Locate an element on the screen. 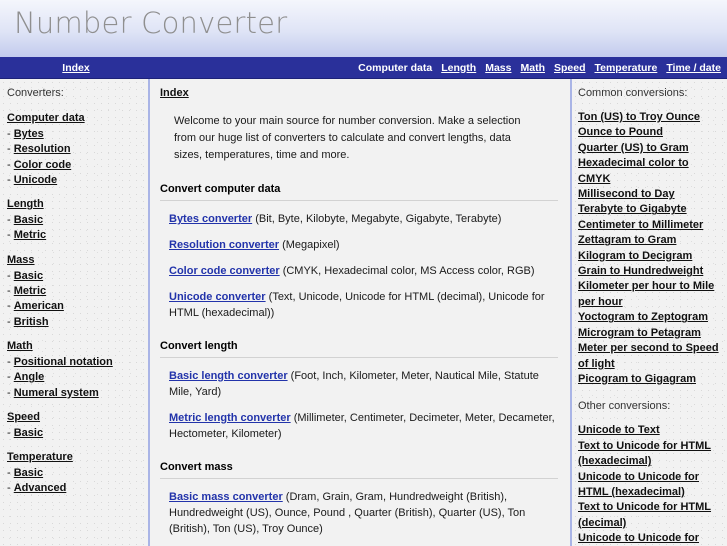 The height and width of the screenshot is (546, 727). sidebar-link: British is located at coordinates (31, 322).